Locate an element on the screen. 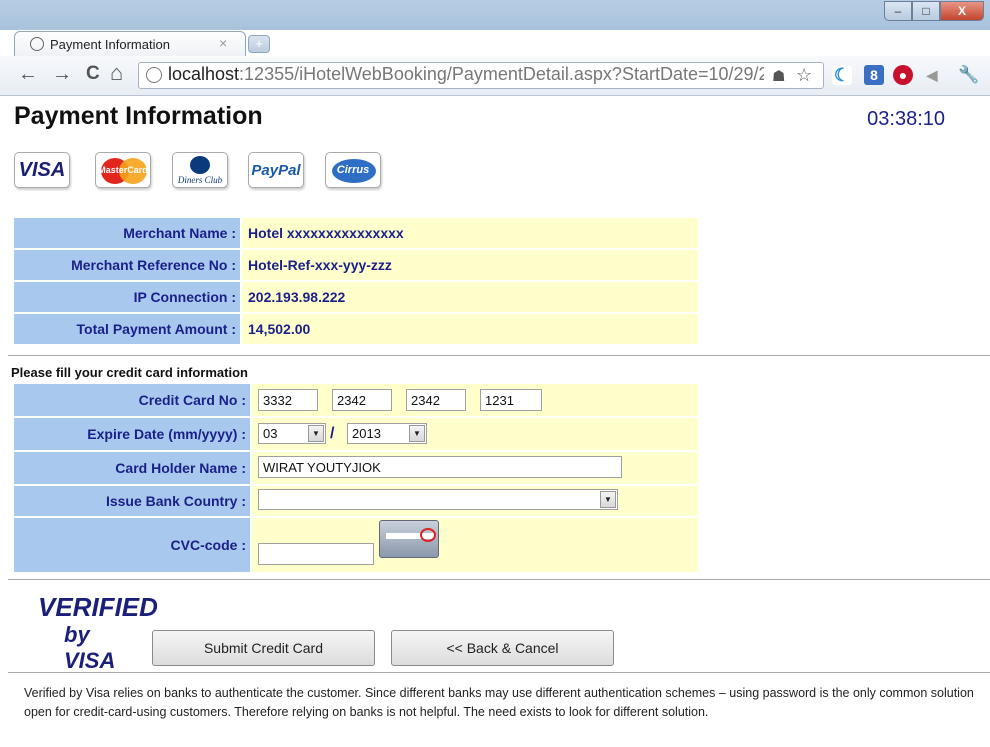 The image size is (990, 747). share-icon: ☗ is located at coordinates (778, 76).